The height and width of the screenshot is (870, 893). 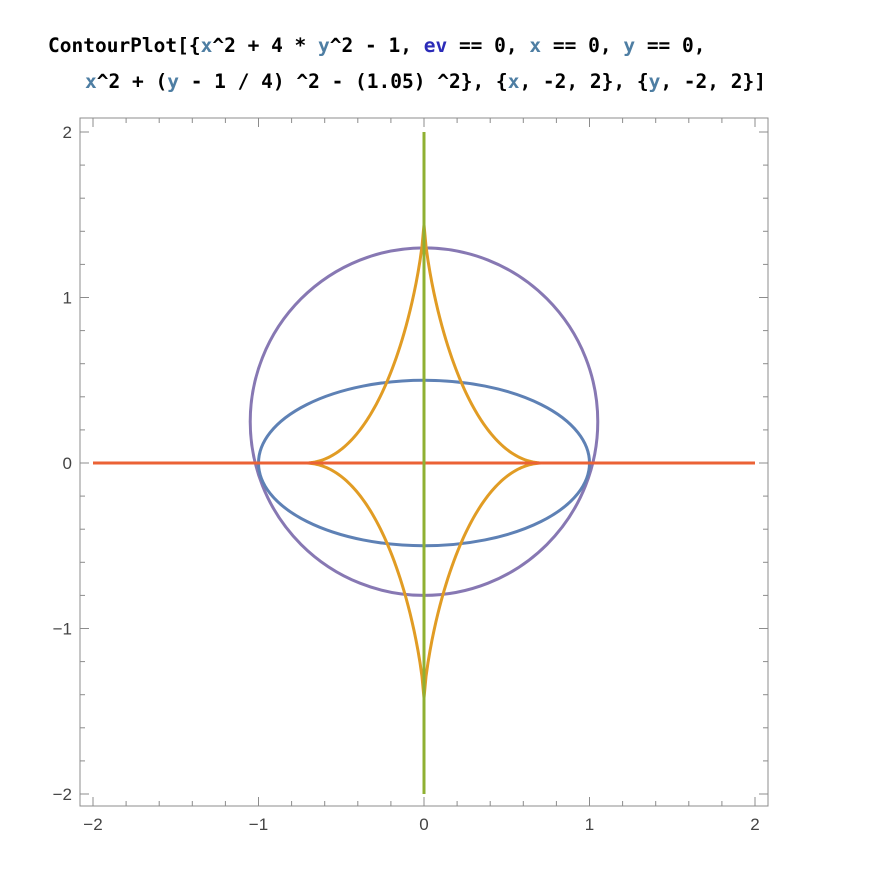 I want to click on y-tick-label: 1, so click(x=67, y=298).